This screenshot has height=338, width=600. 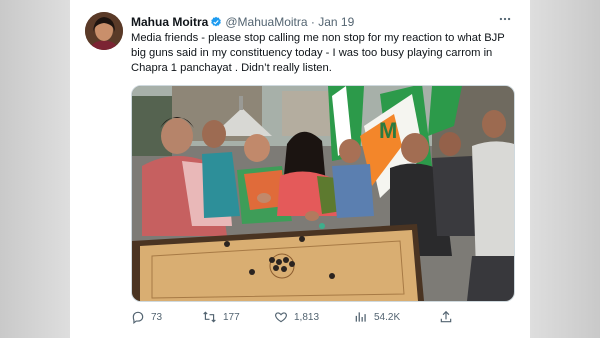 I want to click on heart-icon, so click(x=281, y=317).